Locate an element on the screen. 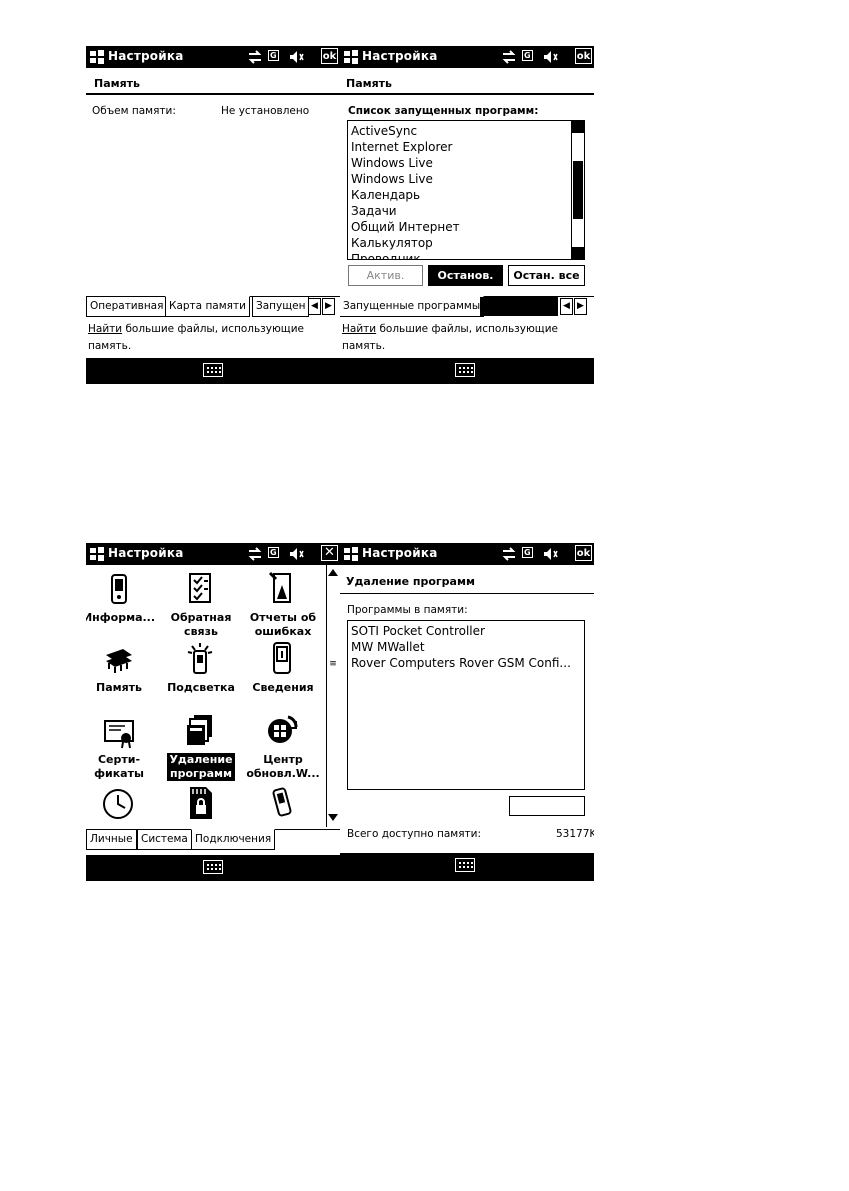 This screenshot has width=849, height=1191. icon-label-certificates: Серти-фикаты is located at coordinates (122, 767).